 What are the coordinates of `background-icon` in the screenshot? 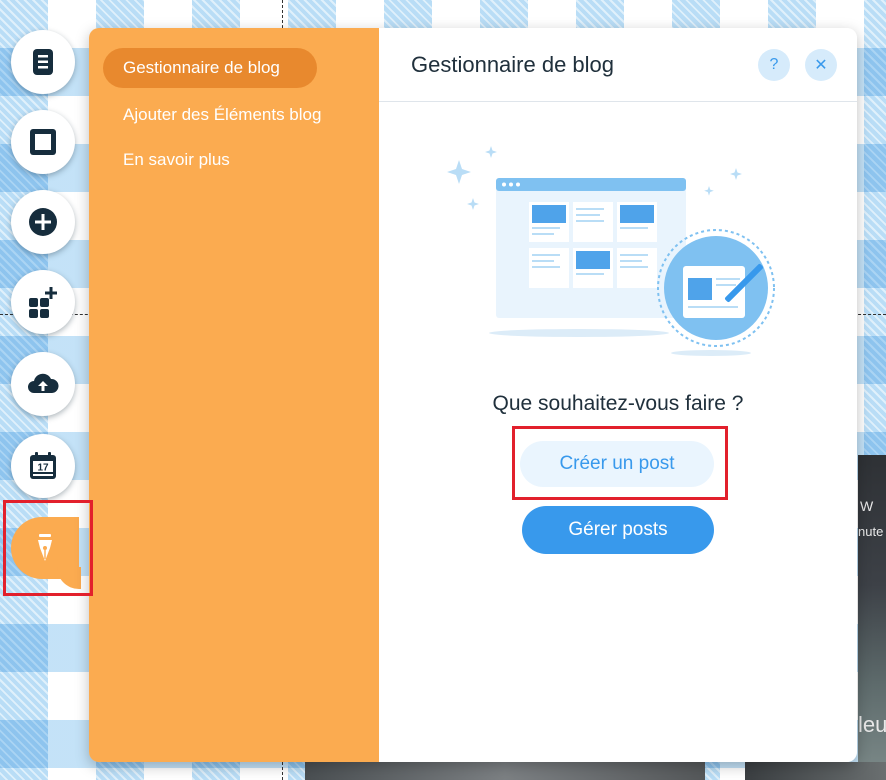 It's located at (43, 142).